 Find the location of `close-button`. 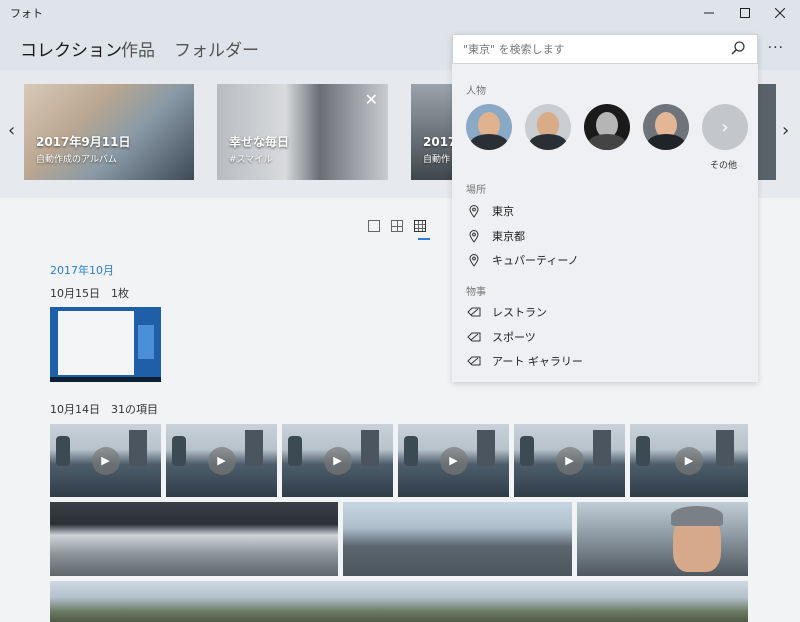

close-button is located at coordinates (780, 13).